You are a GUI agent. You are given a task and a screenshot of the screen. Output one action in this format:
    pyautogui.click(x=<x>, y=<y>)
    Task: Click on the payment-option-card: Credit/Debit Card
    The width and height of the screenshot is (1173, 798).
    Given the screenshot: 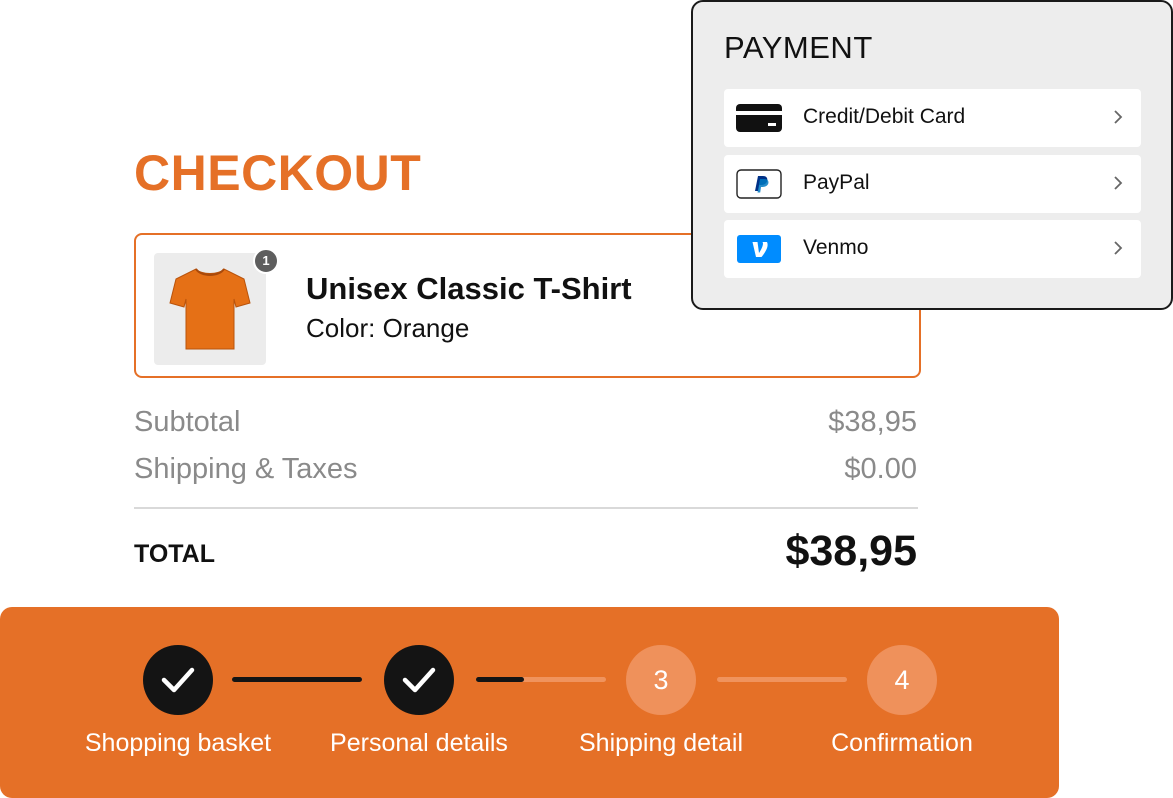 What is the action you would take?
    pyautogui.click(x=932, y=118)
    